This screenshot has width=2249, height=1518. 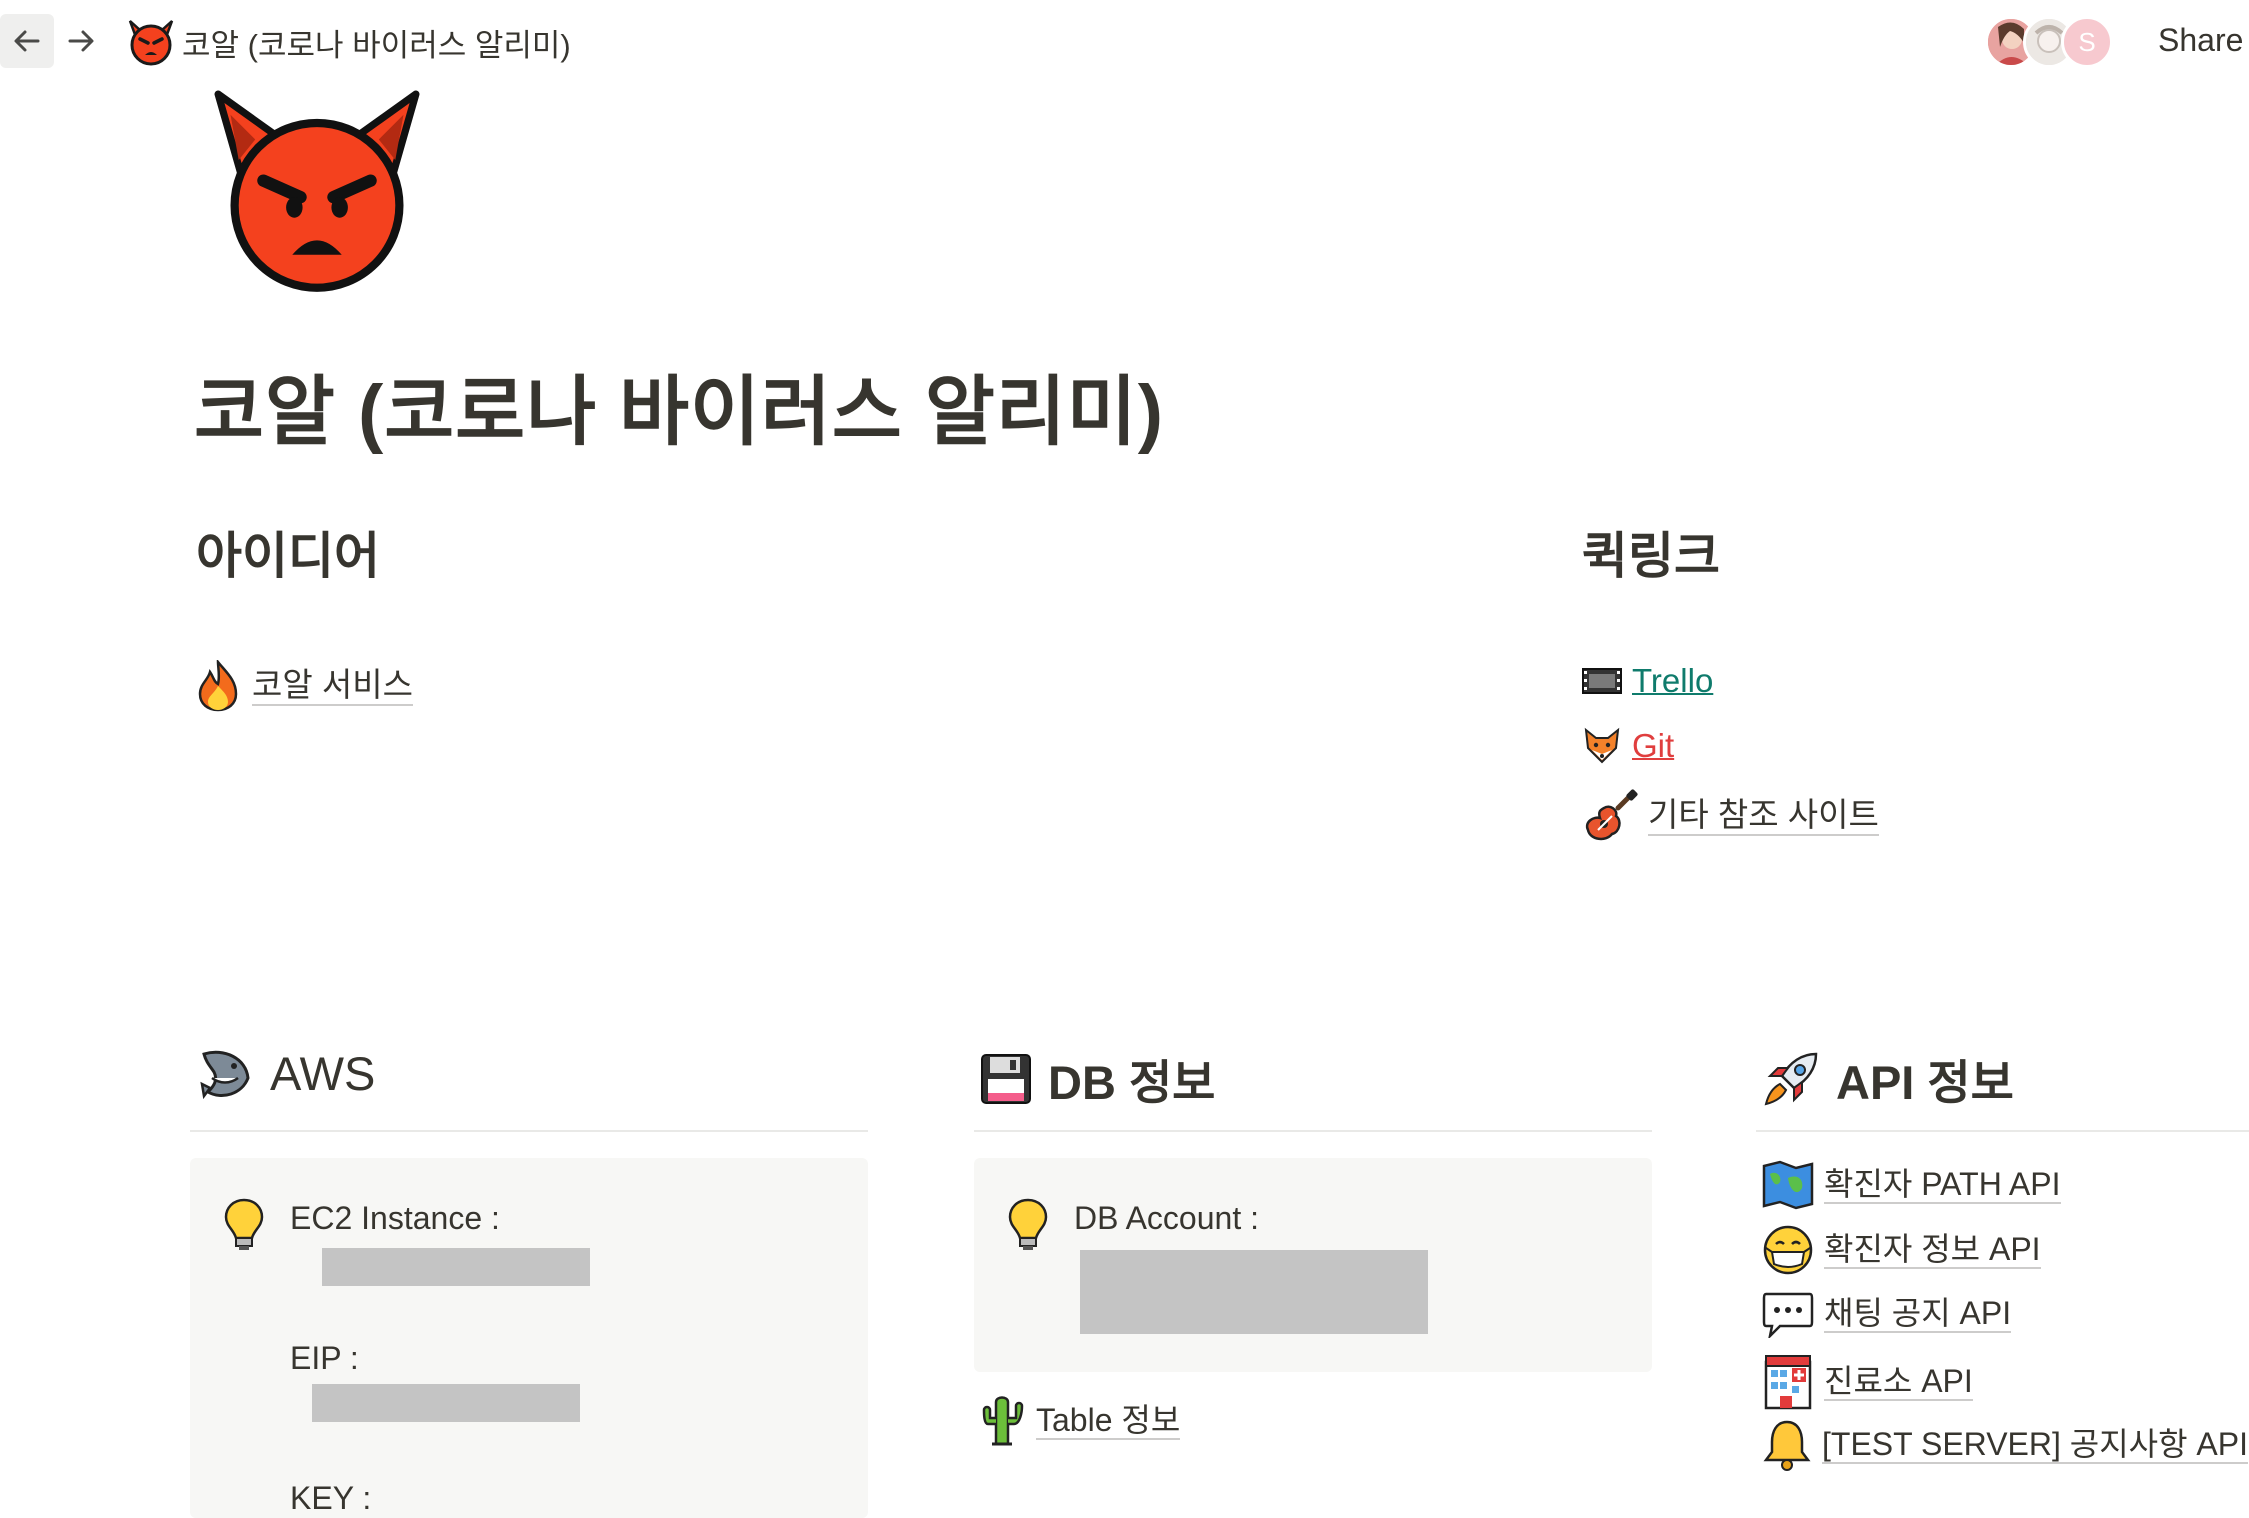 I want to click on fox-icon, so click(x=1602, y=745).